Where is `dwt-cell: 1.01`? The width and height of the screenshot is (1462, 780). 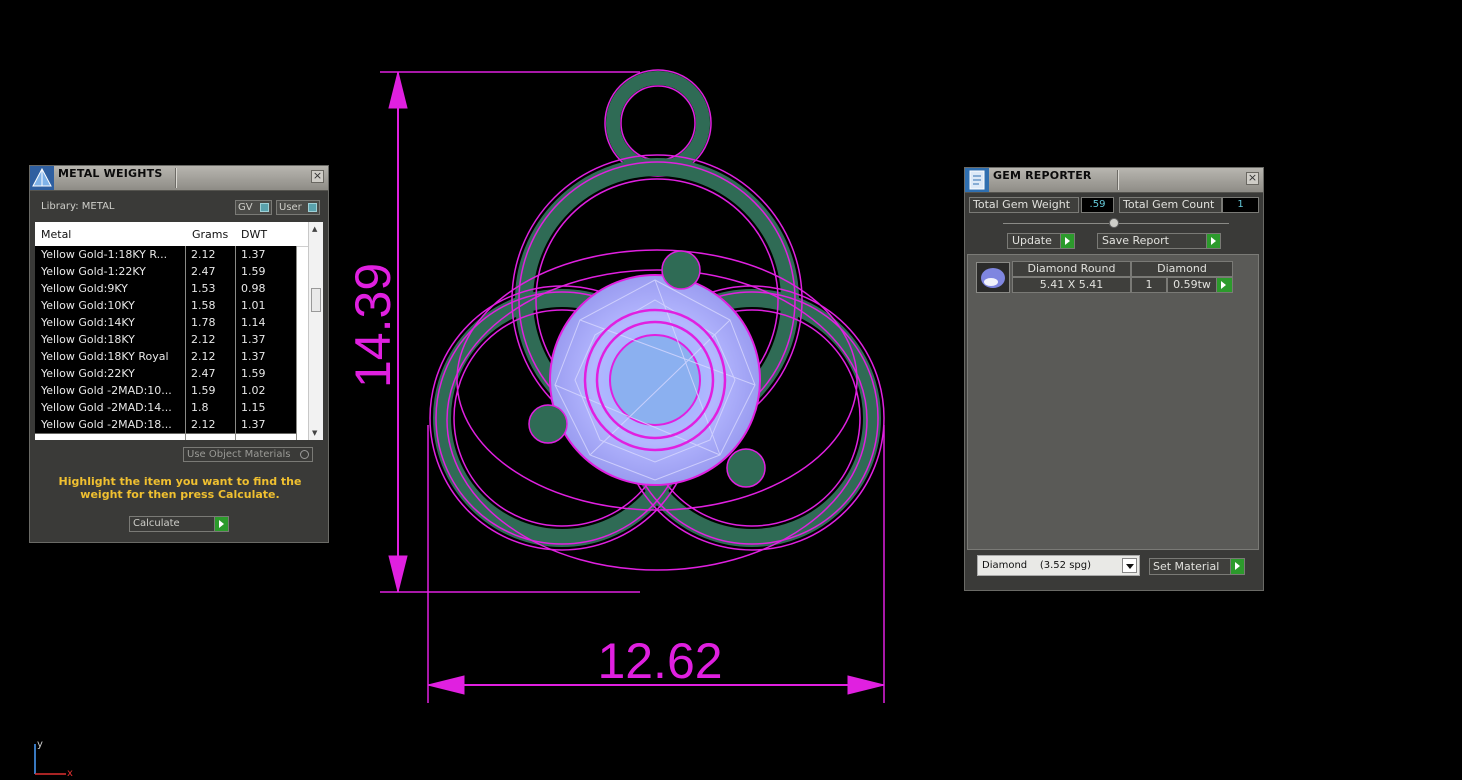
dwt-cell: 1.01 is located at coordinates (253, 305).